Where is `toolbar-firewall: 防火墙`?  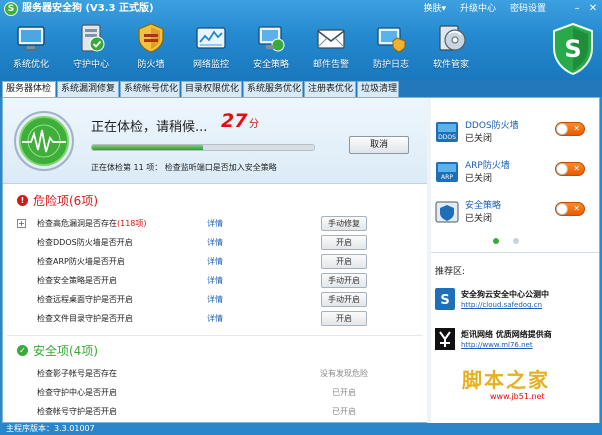 toolbar-firewall: 防火墙 is located at coordinates (151, 48).